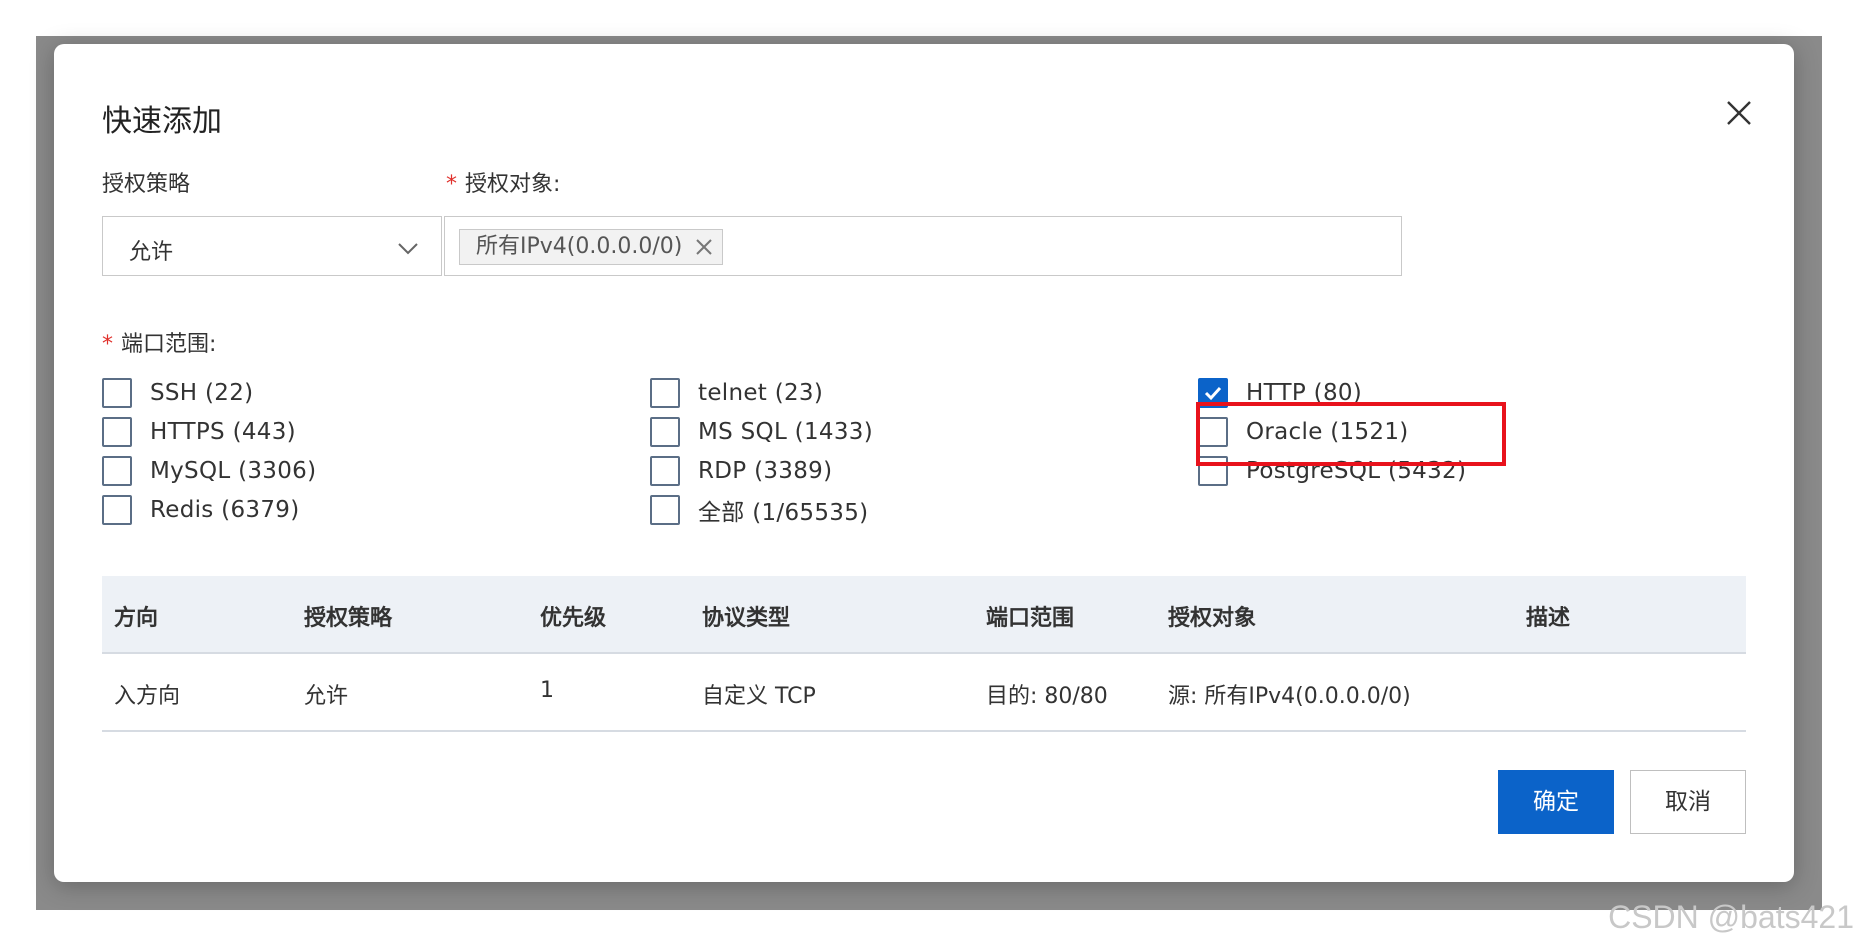  I want to click on check-icon, so click(1213, 393).